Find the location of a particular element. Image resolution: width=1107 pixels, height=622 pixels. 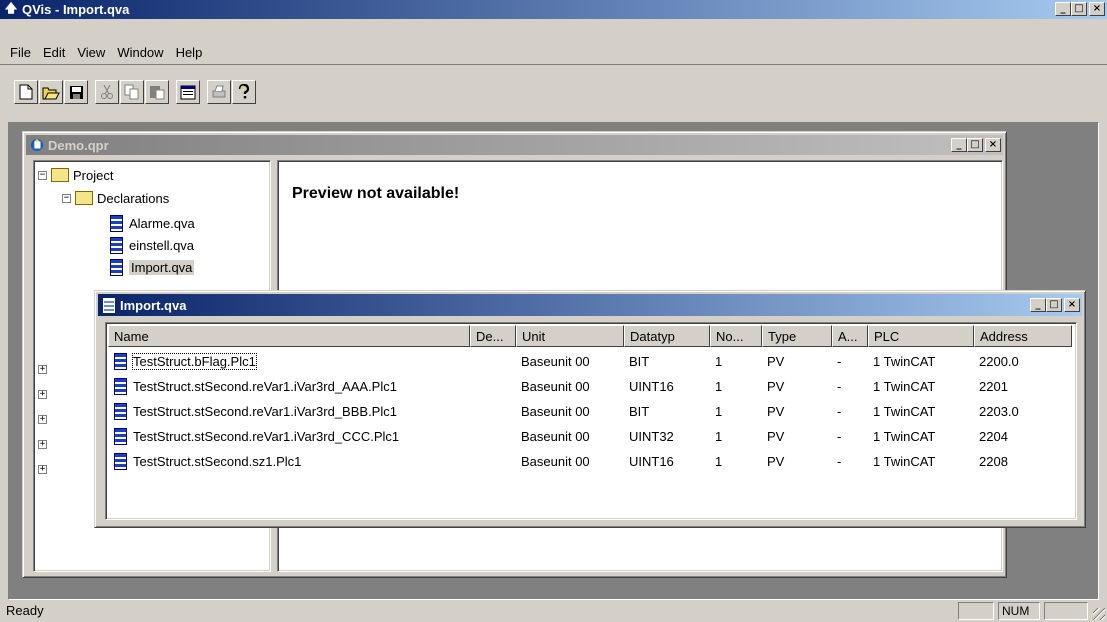

preview-message: Preview not available! is located at coordinates (376, 193).